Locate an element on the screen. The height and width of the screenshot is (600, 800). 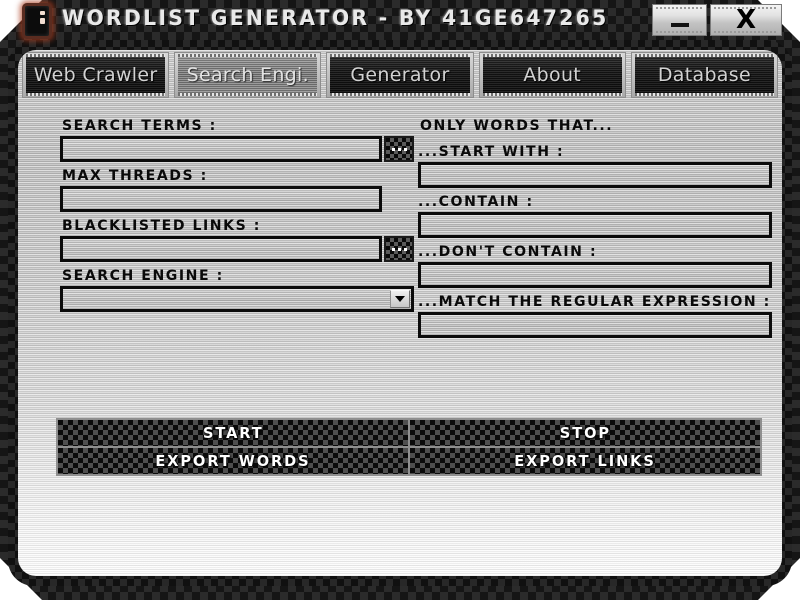
export-links-button-label: EXPORT LINKS is located at coordinates (585, 461).